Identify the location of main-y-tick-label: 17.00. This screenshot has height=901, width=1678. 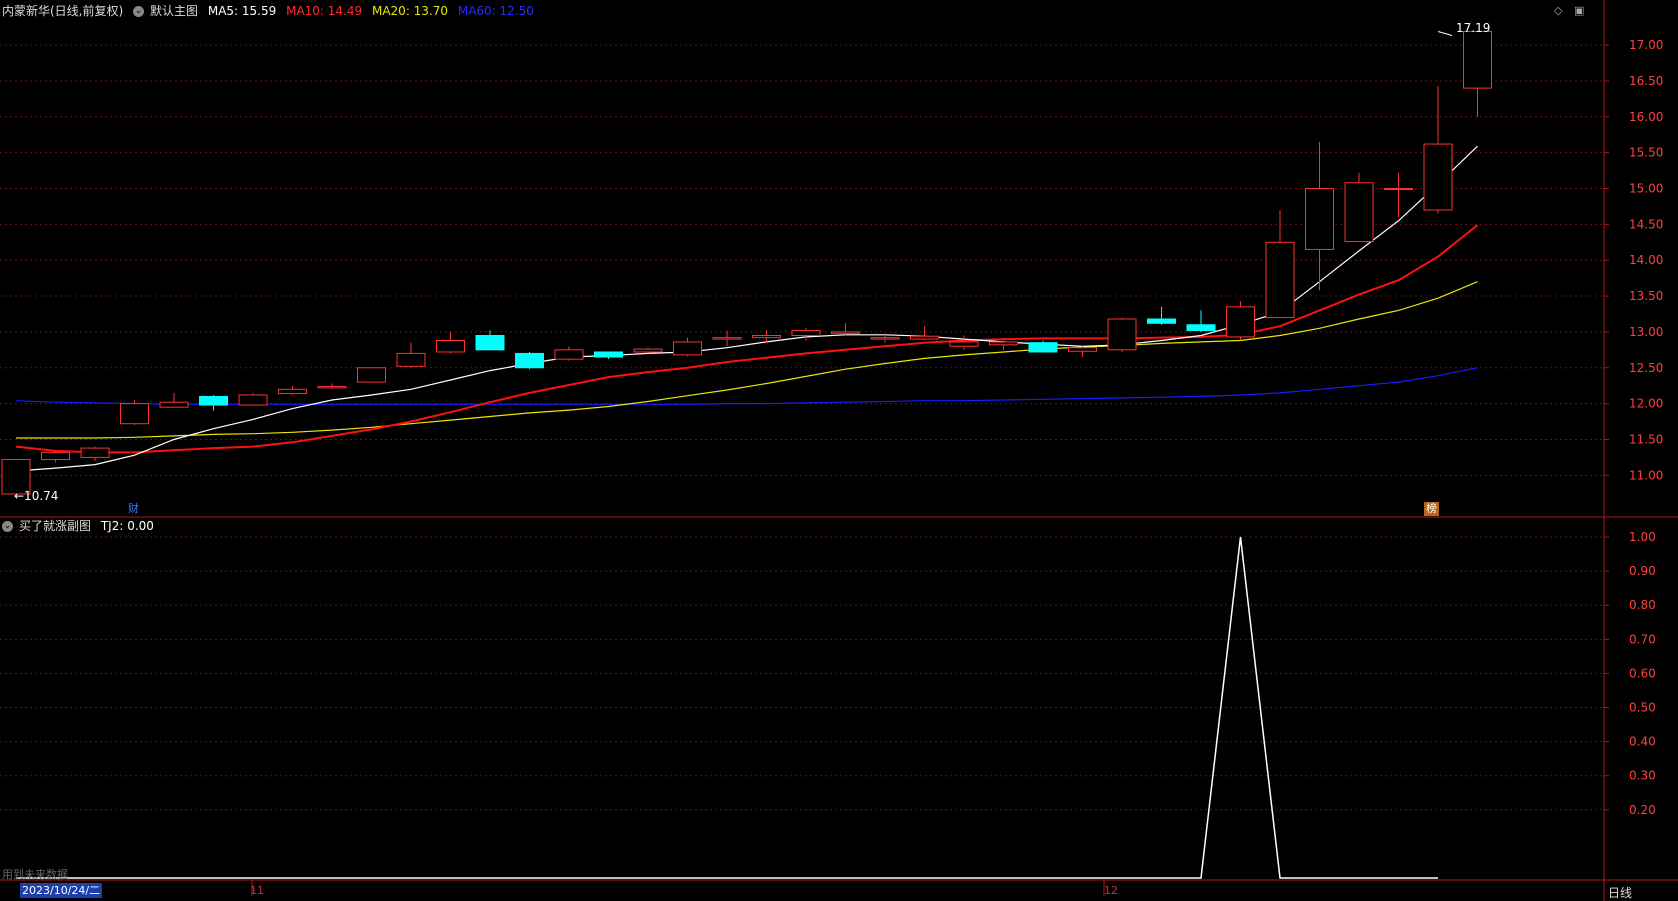
(1646, 45).